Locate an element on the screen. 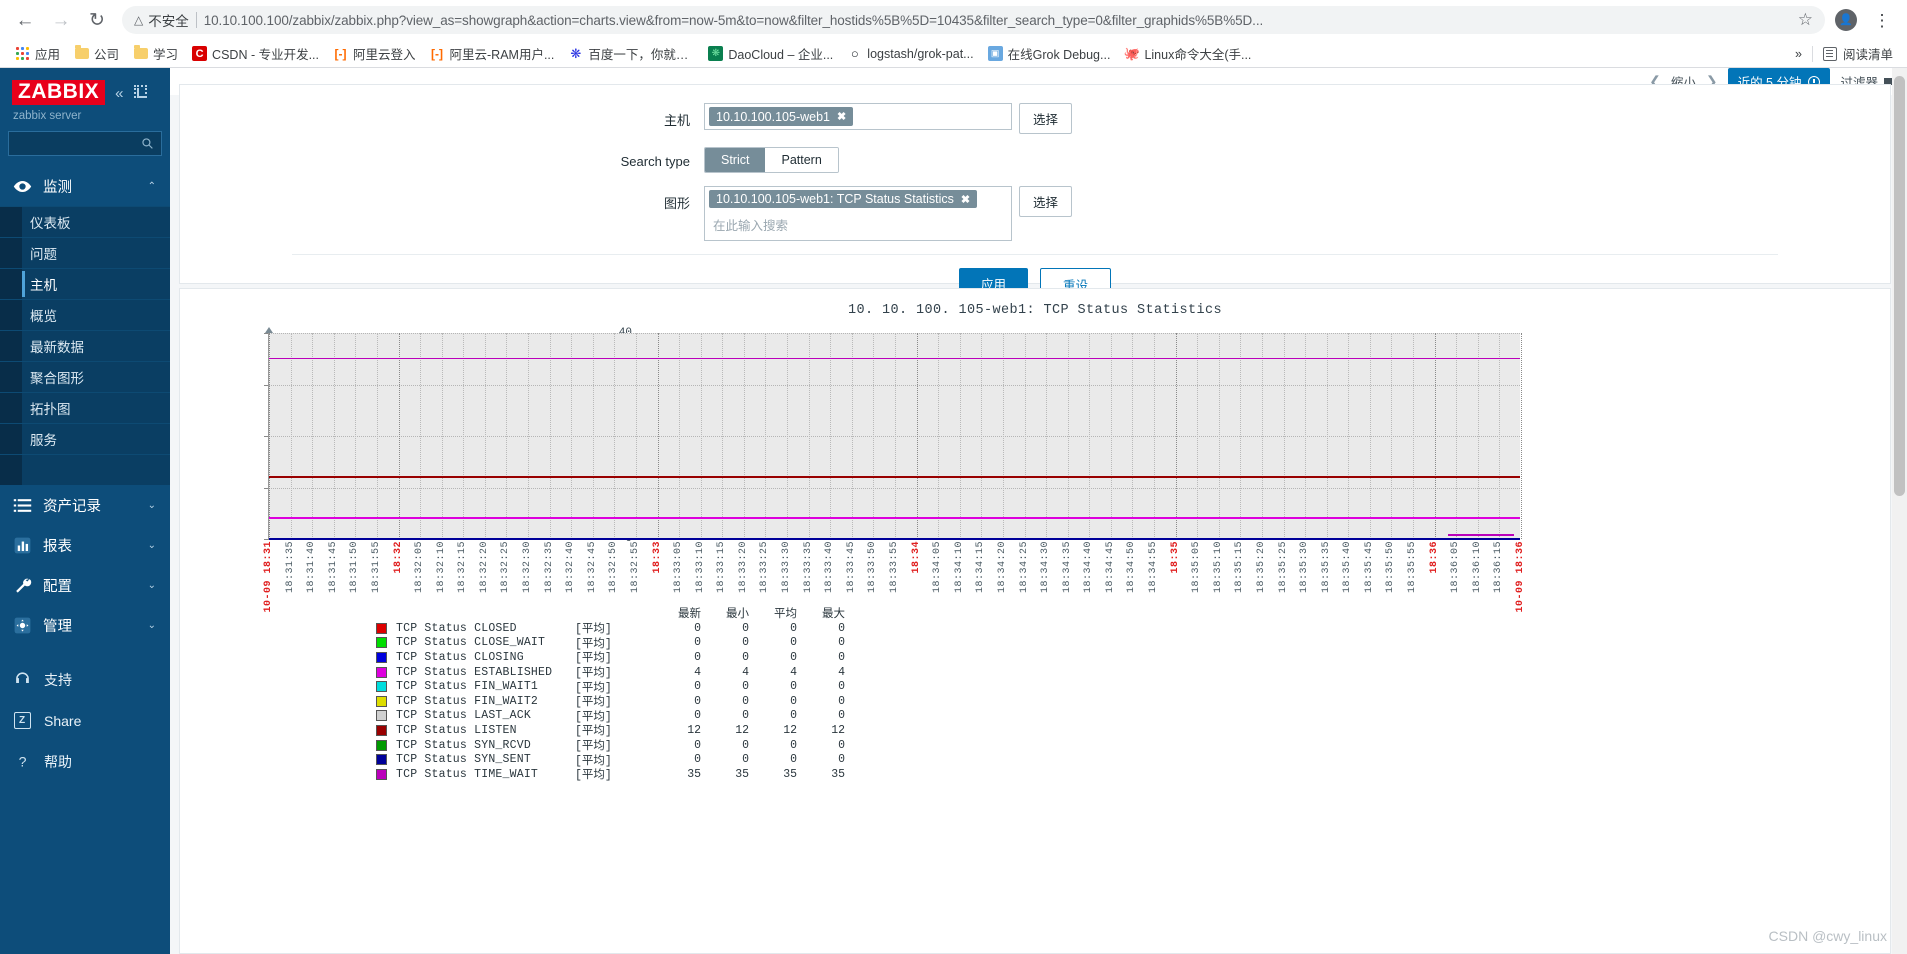 The image size is (1907, 954). reload-icon: ↻ is located at coordinates (97, 20).